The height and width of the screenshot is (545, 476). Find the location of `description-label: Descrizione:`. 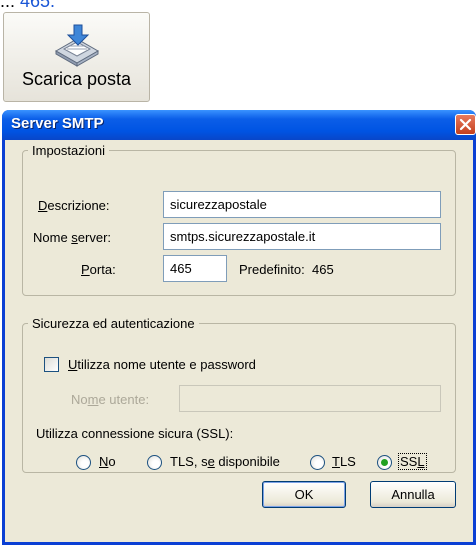

description-label: Descrizione: is located at coordinates (74, 205).